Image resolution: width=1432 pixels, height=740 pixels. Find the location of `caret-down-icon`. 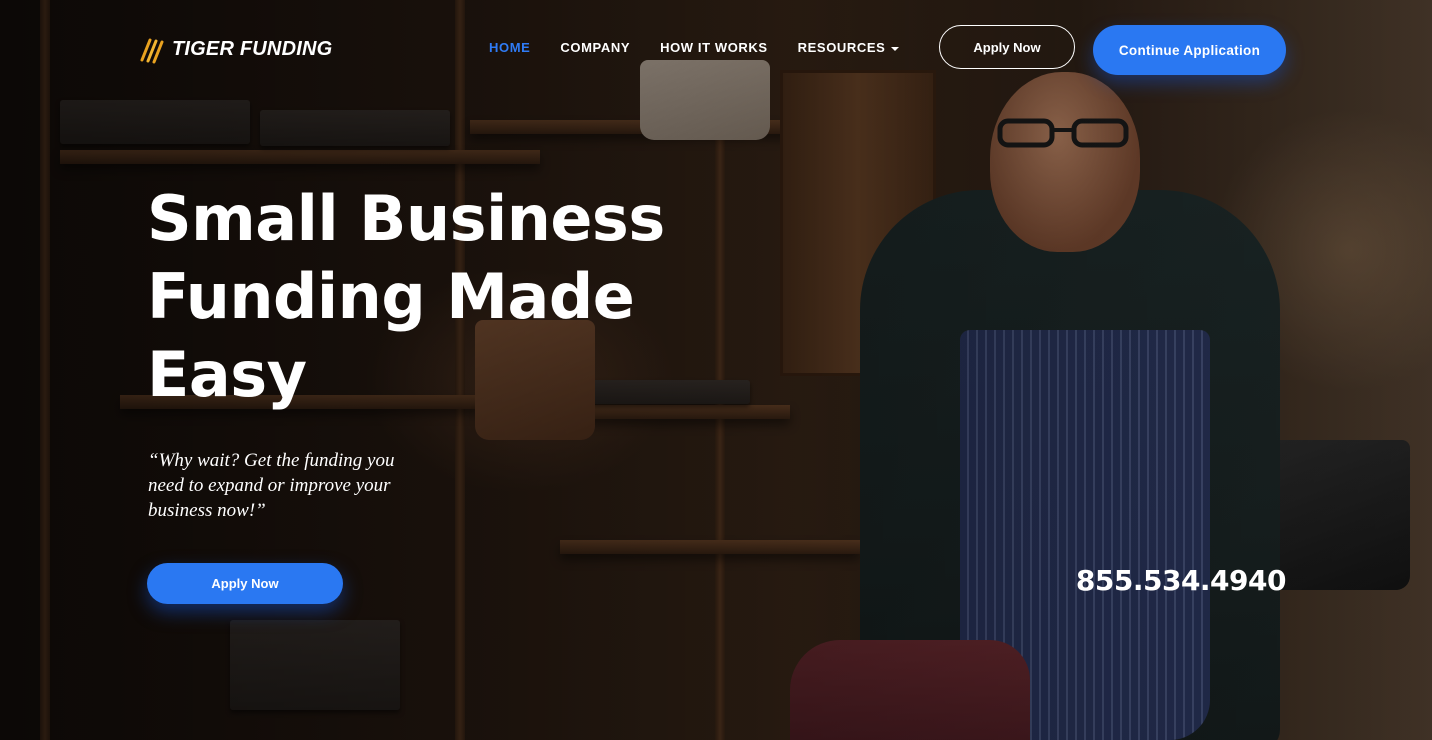

caret-down-icon is located at coordinates (895, 48).